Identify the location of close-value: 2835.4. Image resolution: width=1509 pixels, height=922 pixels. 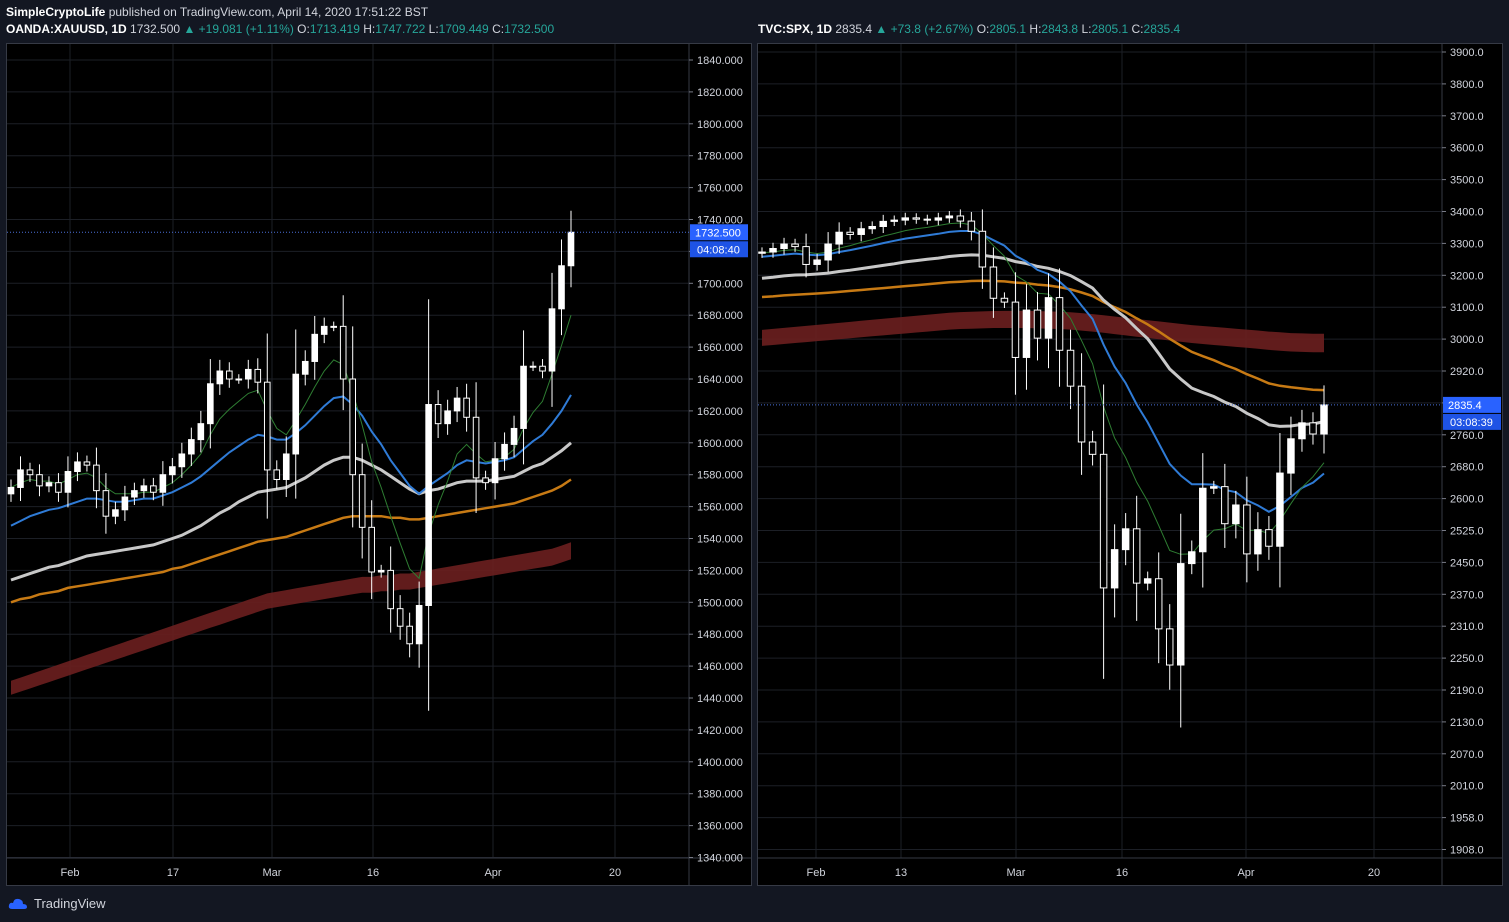
(1162, 29).